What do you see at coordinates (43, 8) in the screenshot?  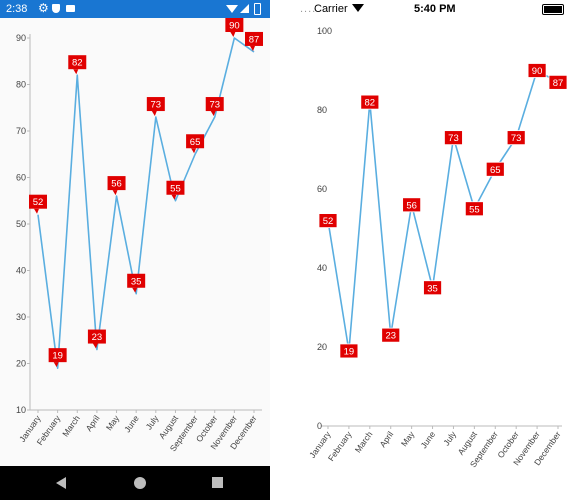 I see `gear-icon: ⚙` at bounding box center [43, 8].